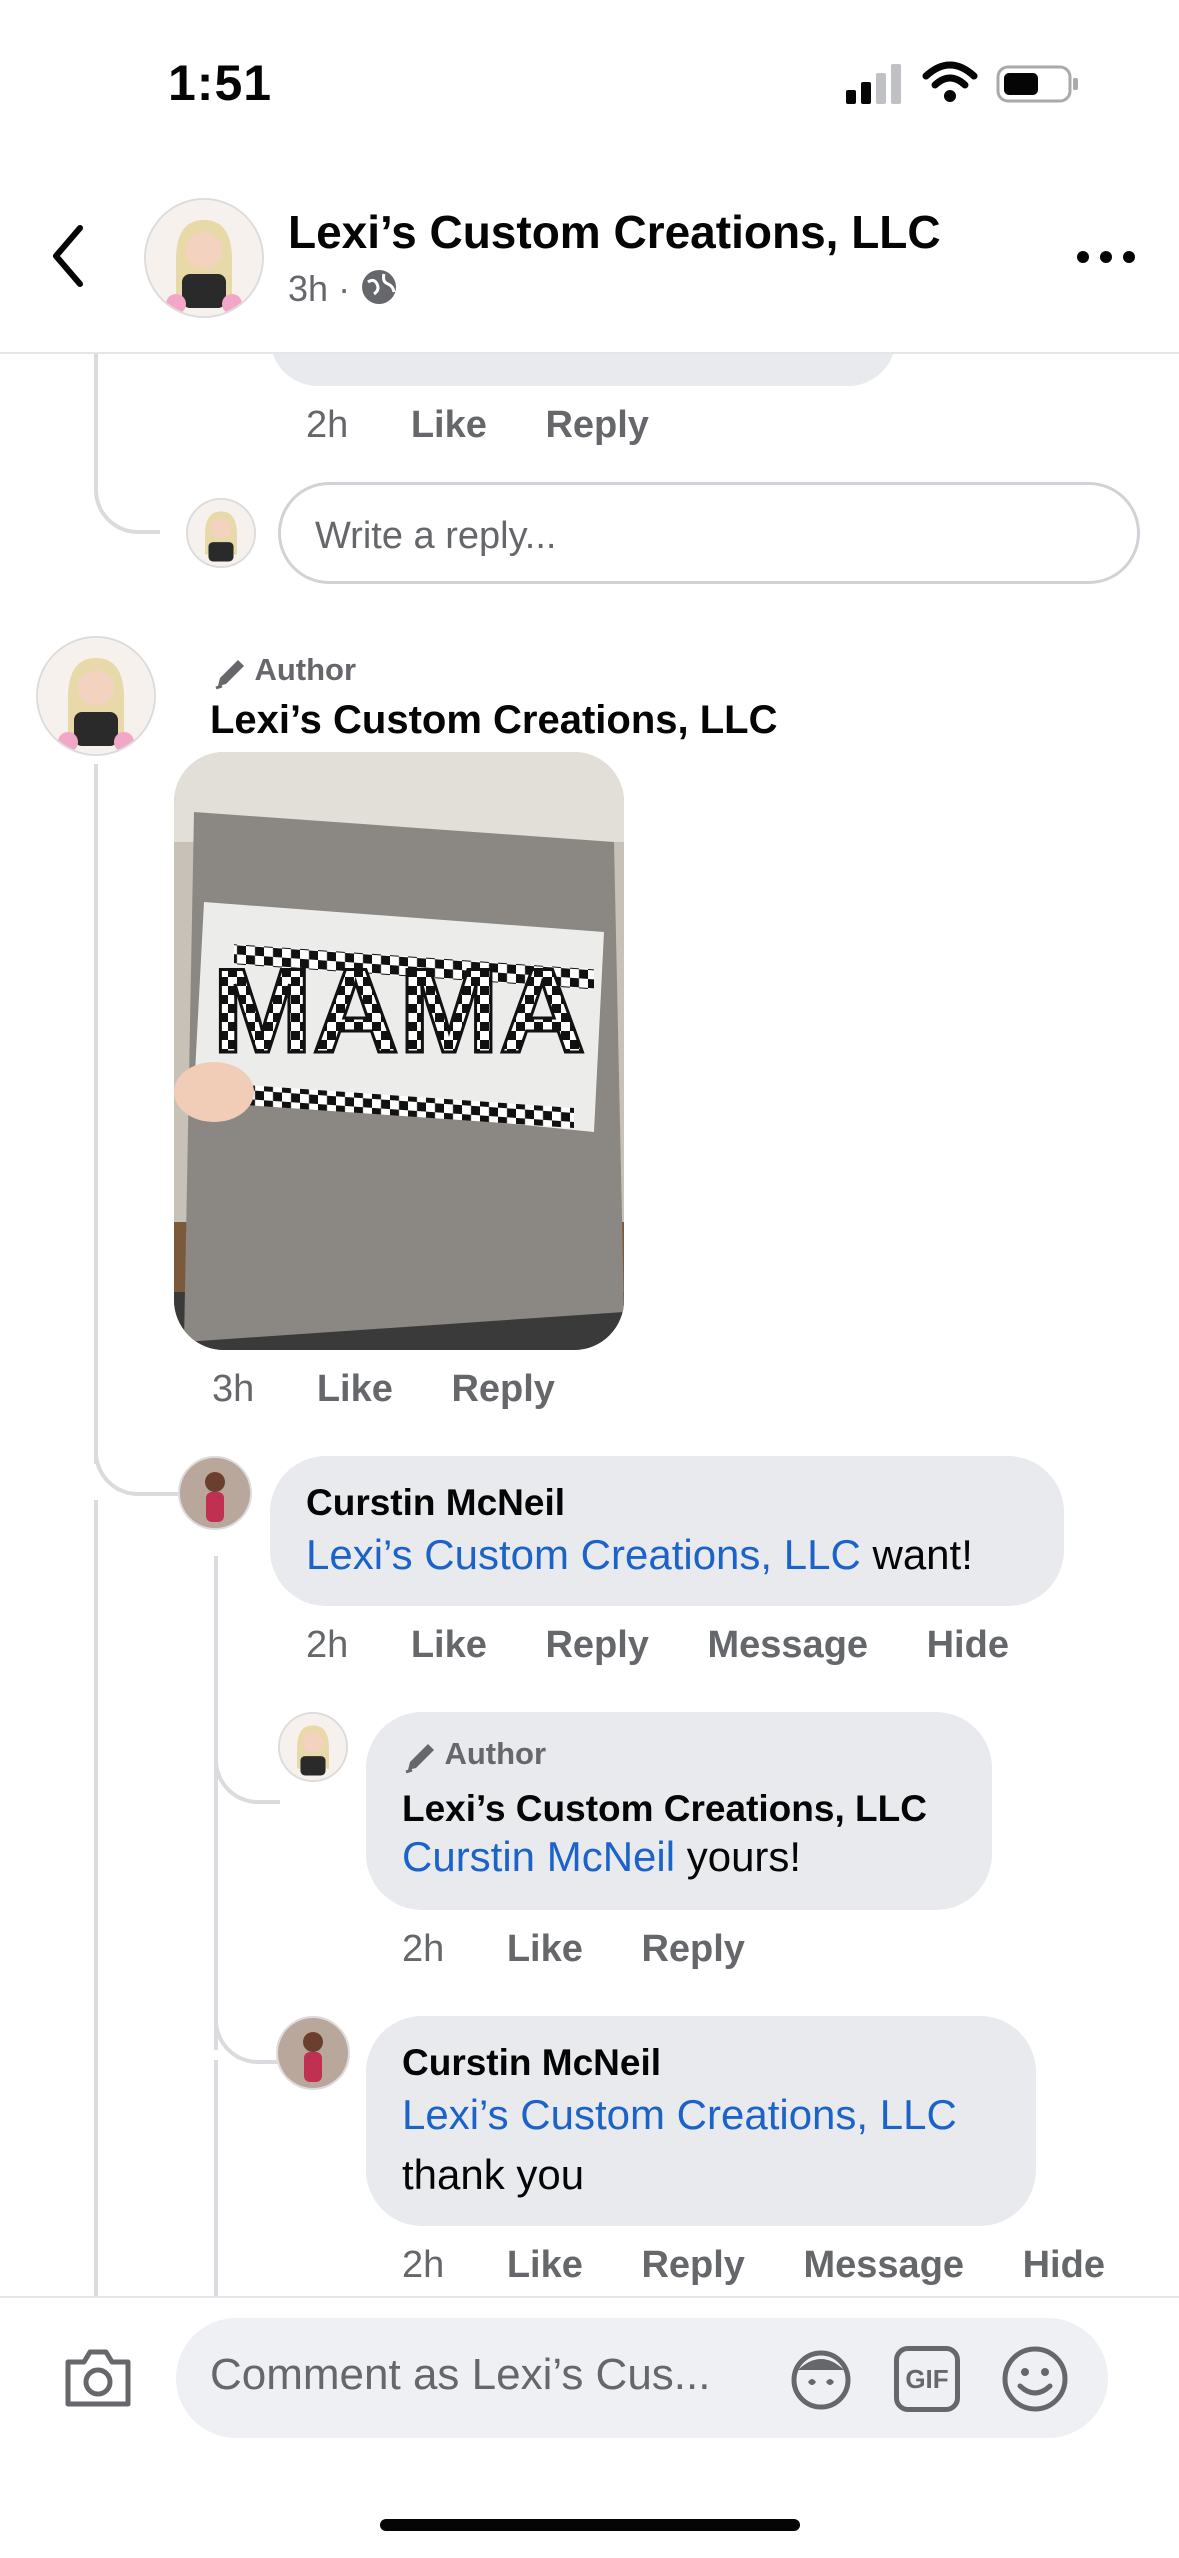  What do you see at coordinates (501, 425) in the screenshot?
I see `prev-reply-actions: 2h Like Reply` at bounding box center [501, 425].